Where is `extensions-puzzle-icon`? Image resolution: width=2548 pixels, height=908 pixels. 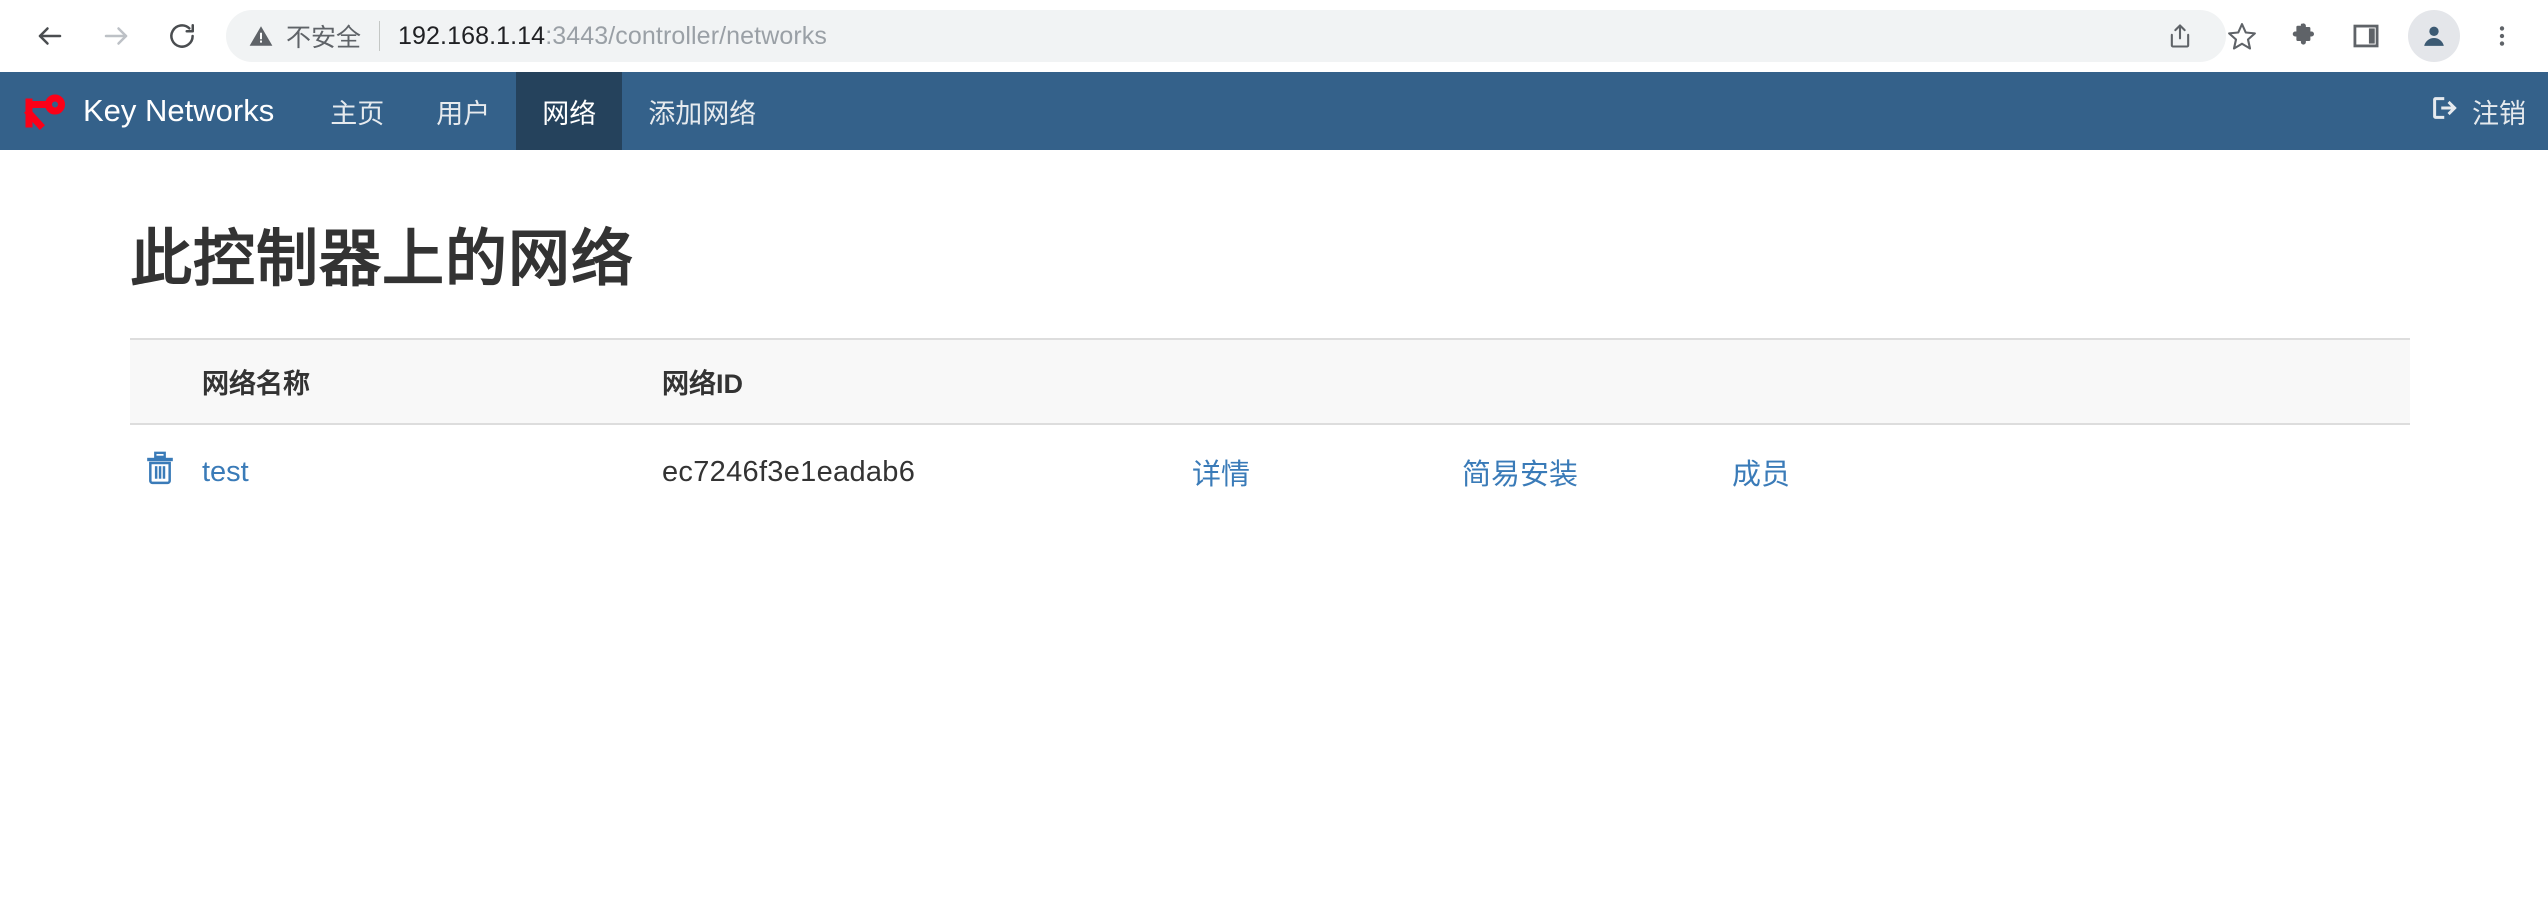
extensions-puzzle-icon is located at coordinates (2303, 34).